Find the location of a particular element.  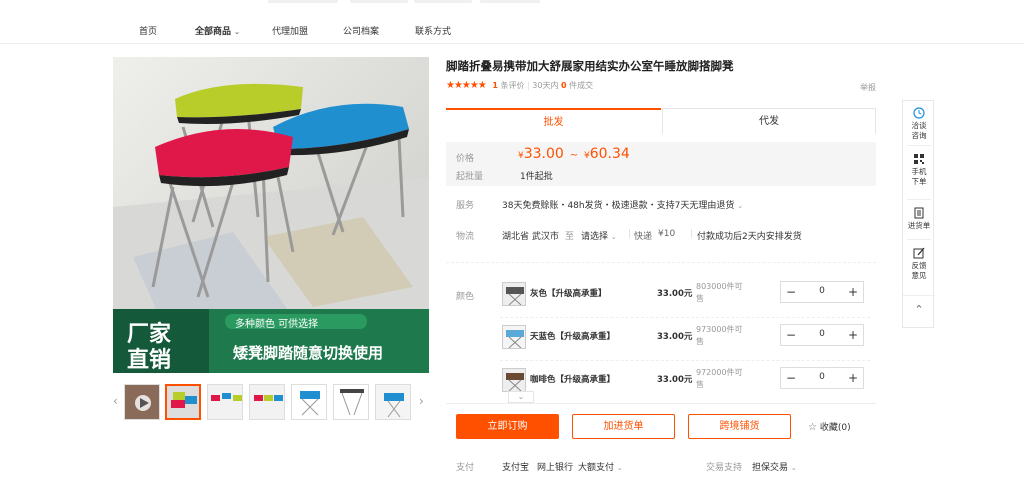

purchase-tabs: 批发 代发 is located at coordinates (661, 121).